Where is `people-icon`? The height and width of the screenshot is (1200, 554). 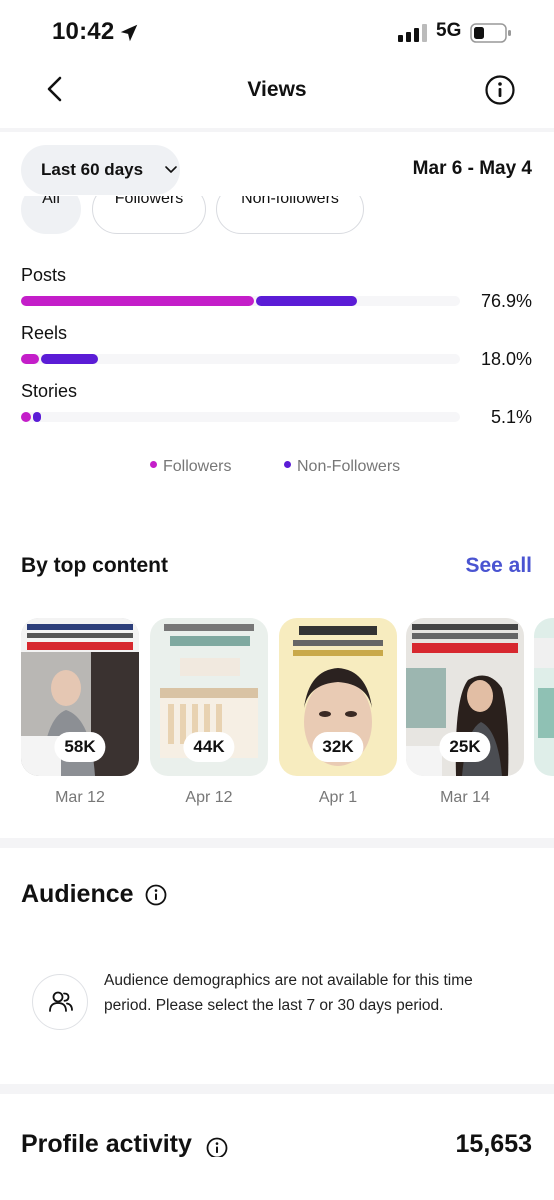 people-icon is located at coordinates (61, 1001).